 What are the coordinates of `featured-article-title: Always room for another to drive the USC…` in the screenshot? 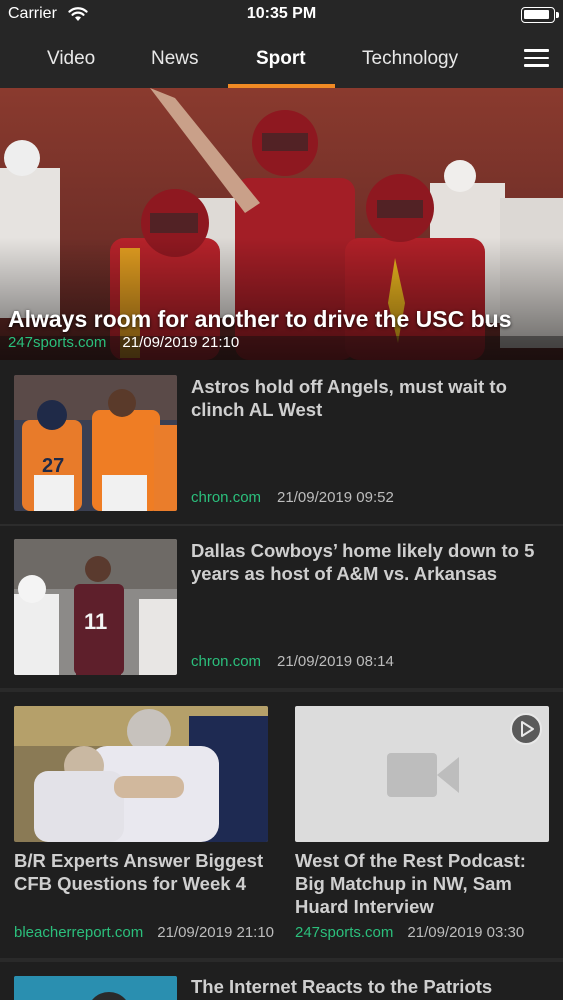 It's located at (260, 319).